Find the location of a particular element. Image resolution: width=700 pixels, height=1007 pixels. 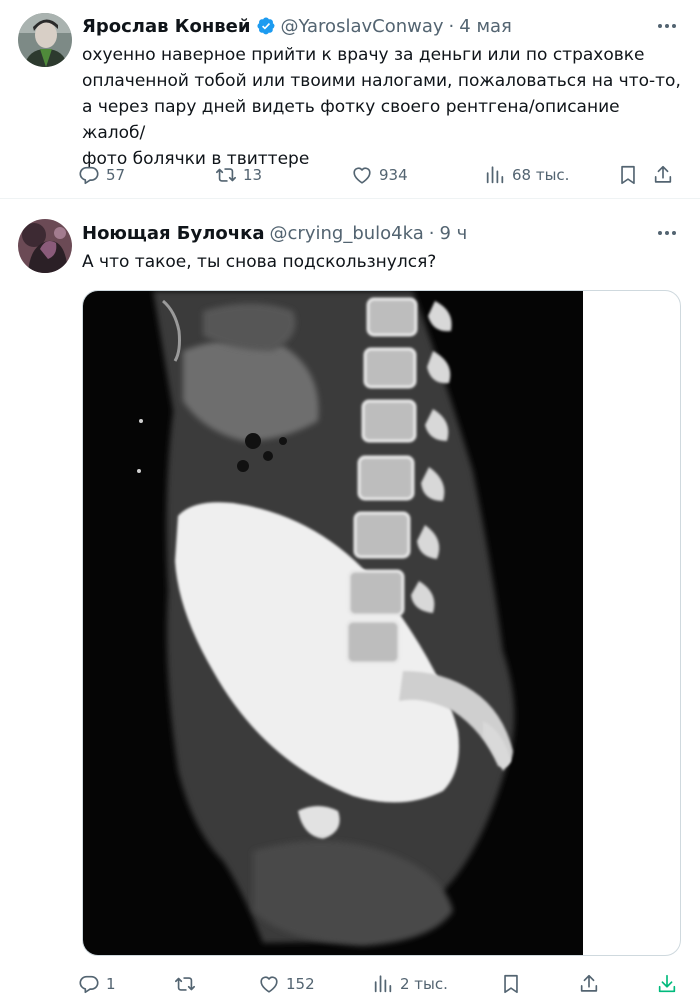

download-icon is located at coordinates (667, 983).